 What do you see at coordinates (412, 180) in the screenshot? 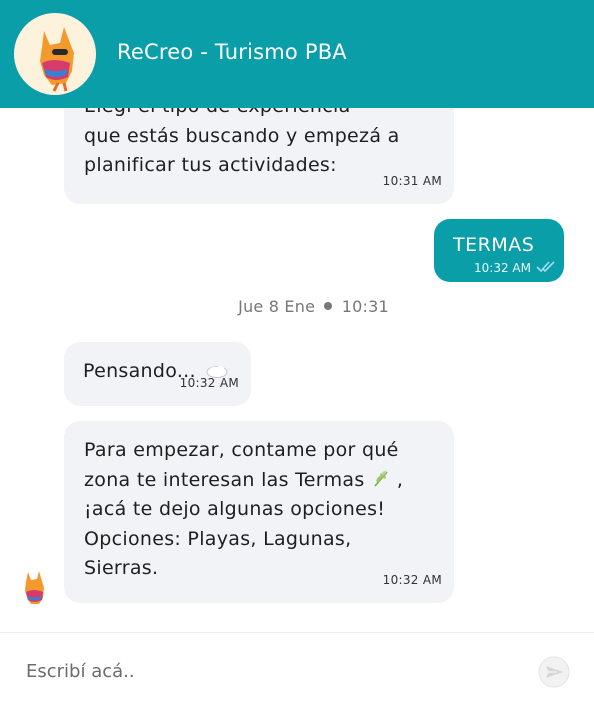
I see `message-time: 10:31 AM` at bounding box center [412, 180].